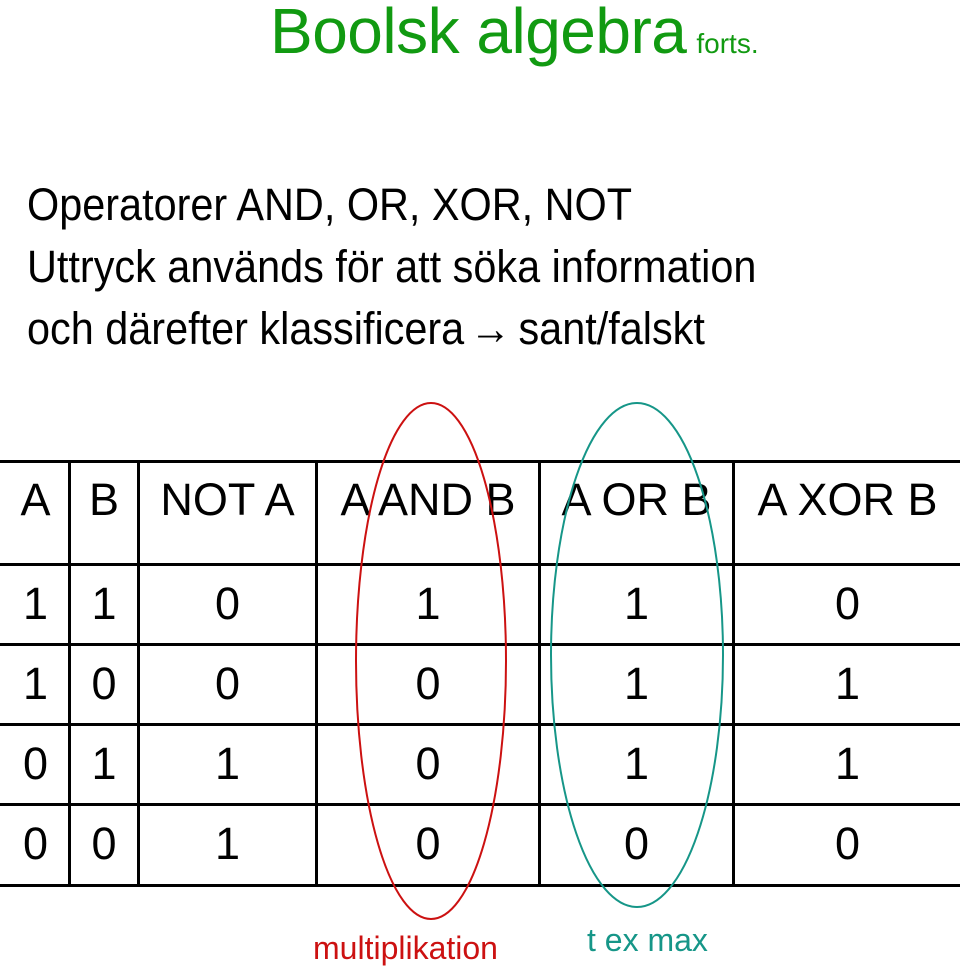 This screenshot has width=960, height=973. What do you see at coordinates (478, 33) in the screenshot?
I see `title-main: Boolsk algebra` at bounding box center [478, 33].